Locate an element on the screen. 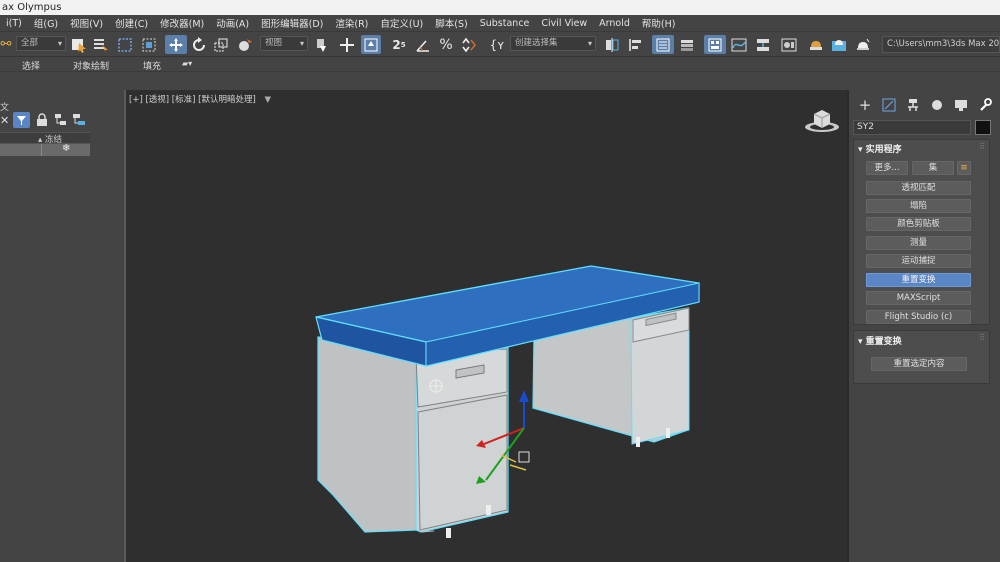 The width and height of the screenshot is (1000, 562). pivot-center-icon is located at coordinates (322, 44).